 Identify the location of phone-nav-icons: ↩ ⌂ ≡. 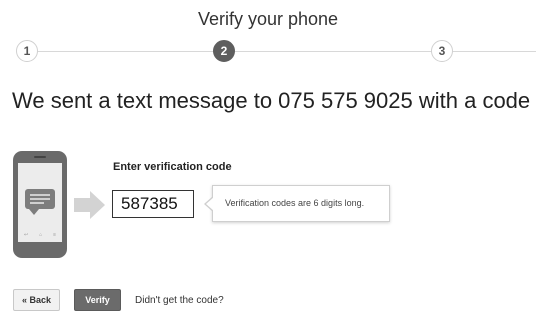
(40, 235).